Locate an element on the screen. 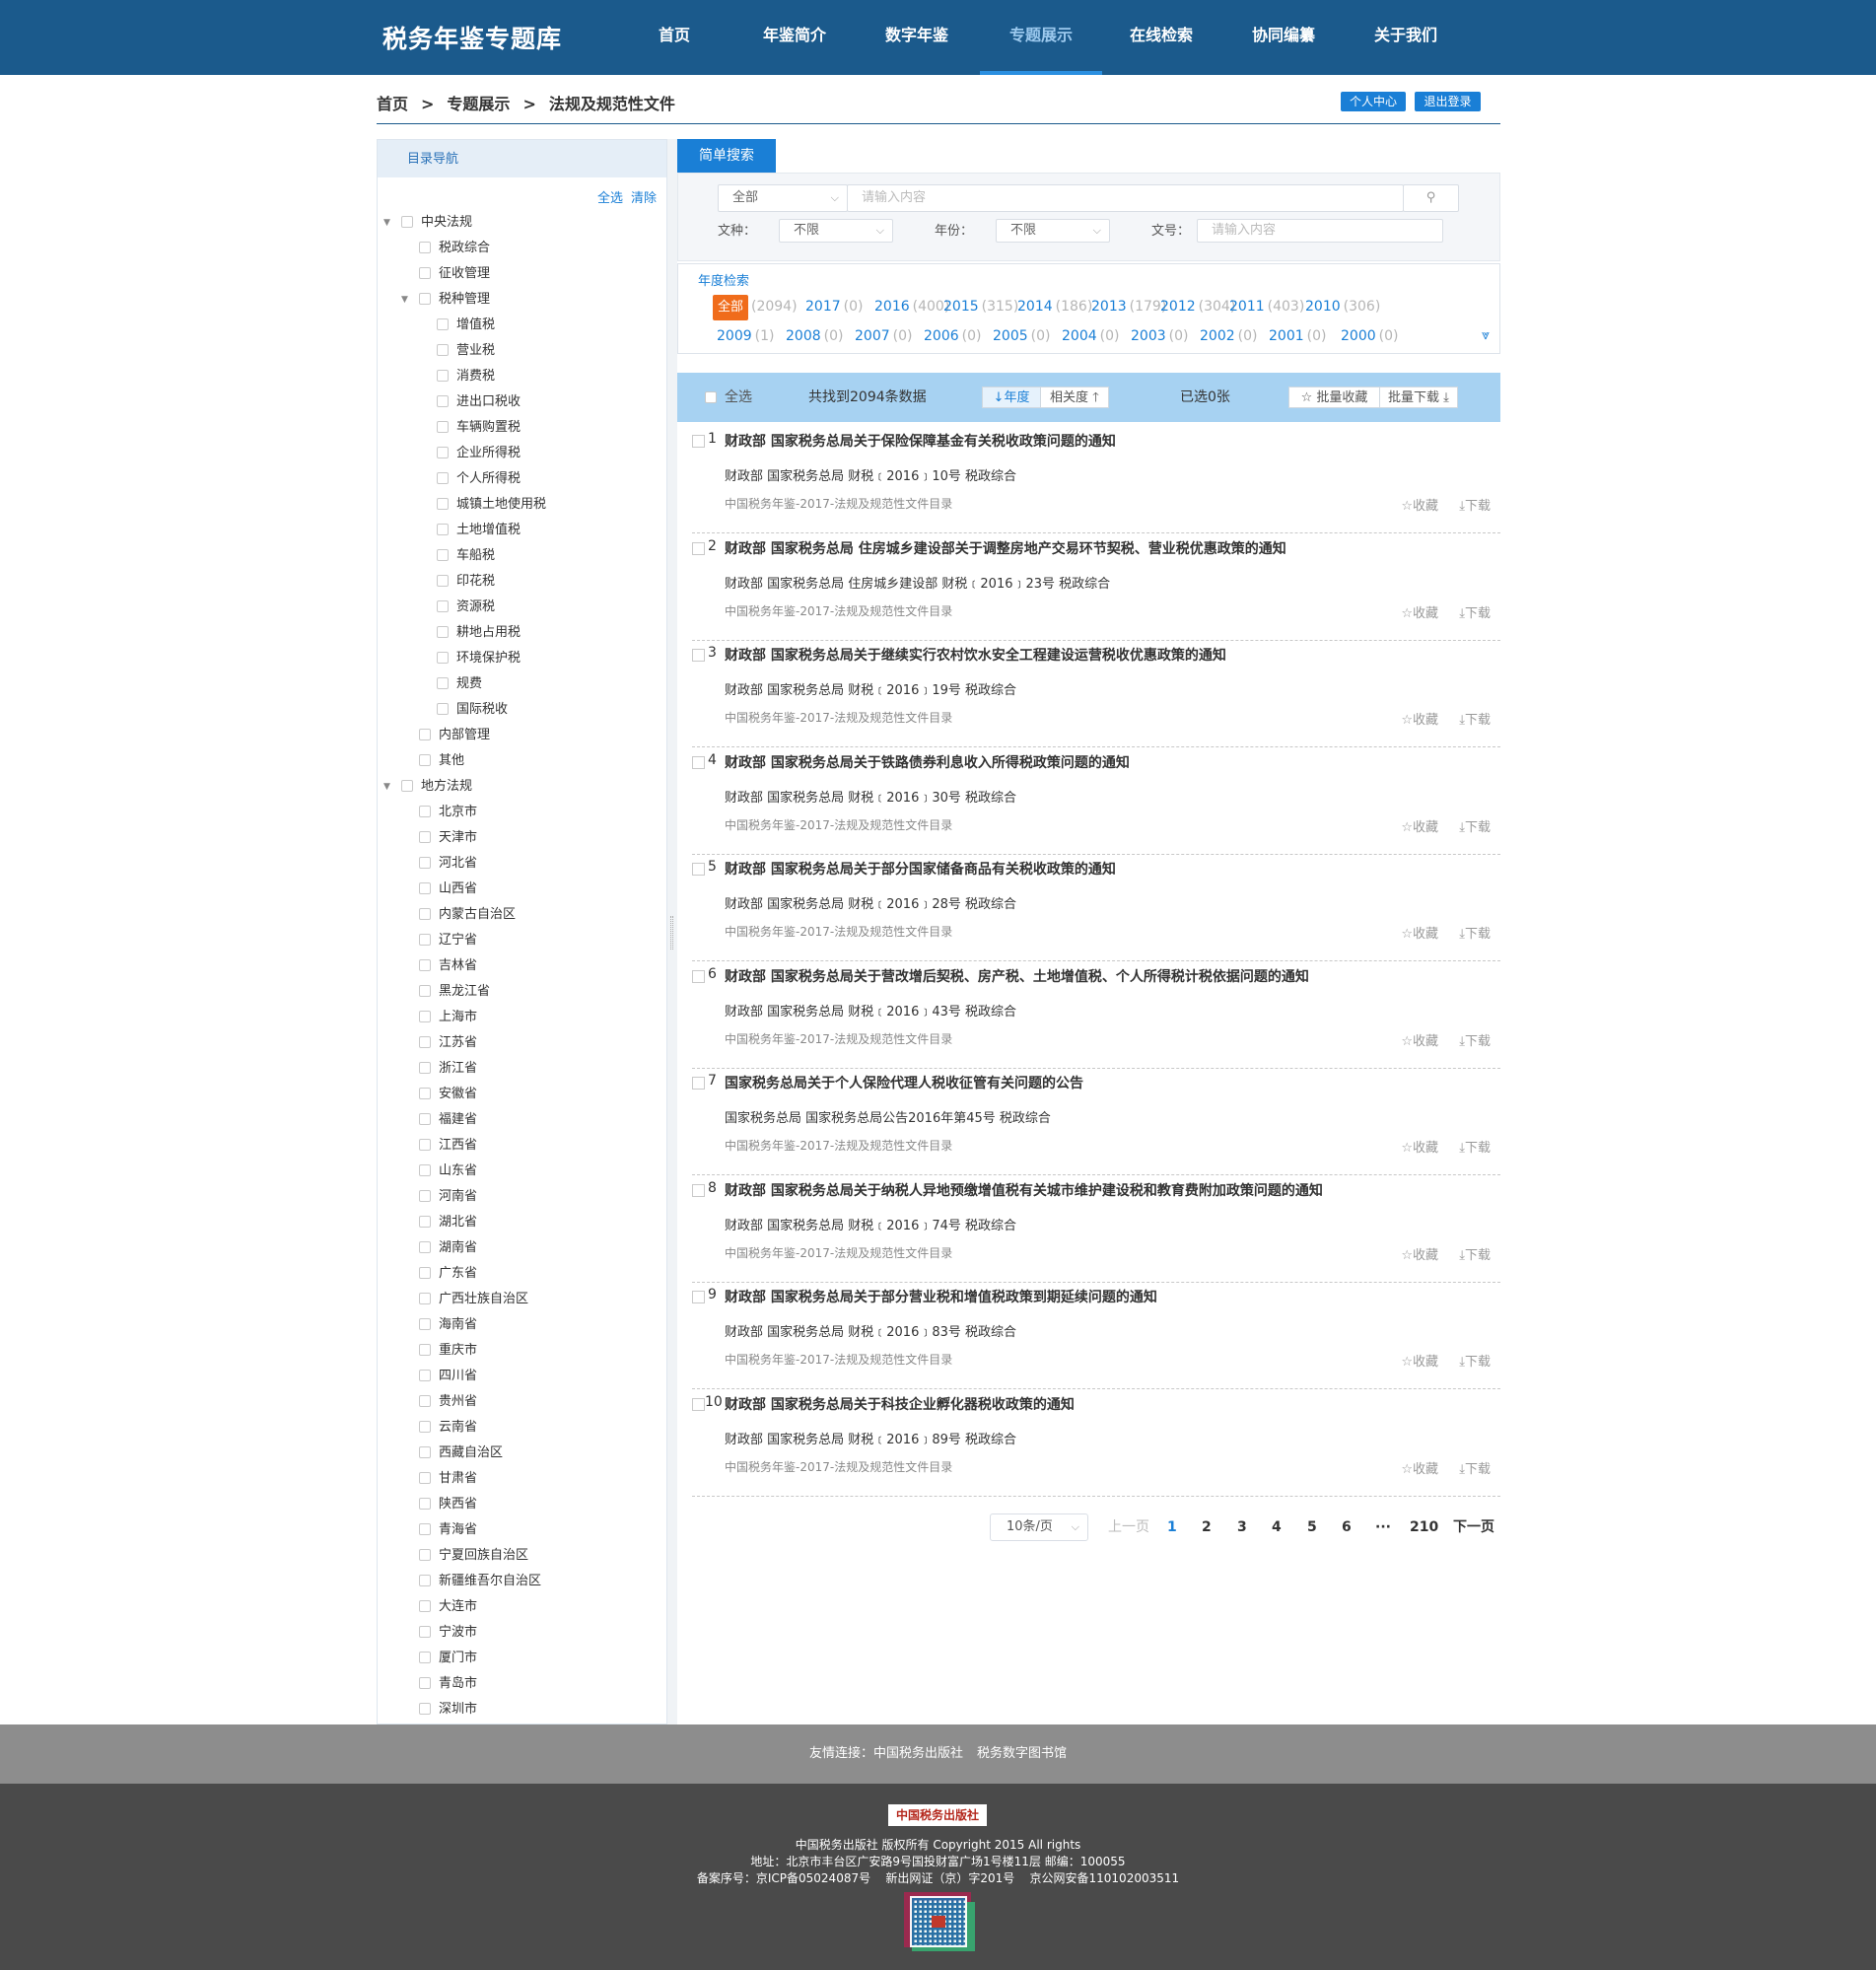  tree-node: 安徽省 is located at coordinates (448, 1094).